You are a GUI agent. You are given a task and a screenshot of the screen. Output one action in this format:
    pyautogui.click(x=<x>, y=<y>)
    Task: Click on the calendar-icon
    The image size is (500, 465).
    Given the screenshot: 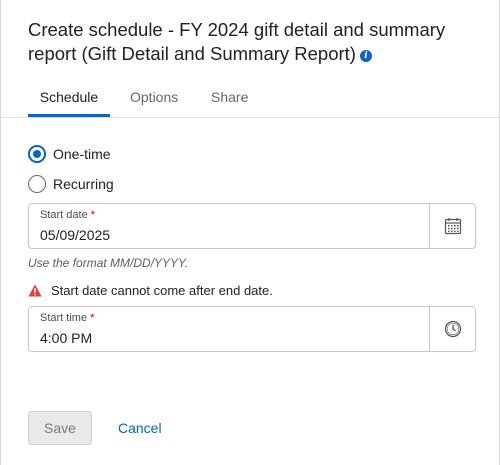 What is the action you would take?
    pyautogui.click(x=452, y=226)
    